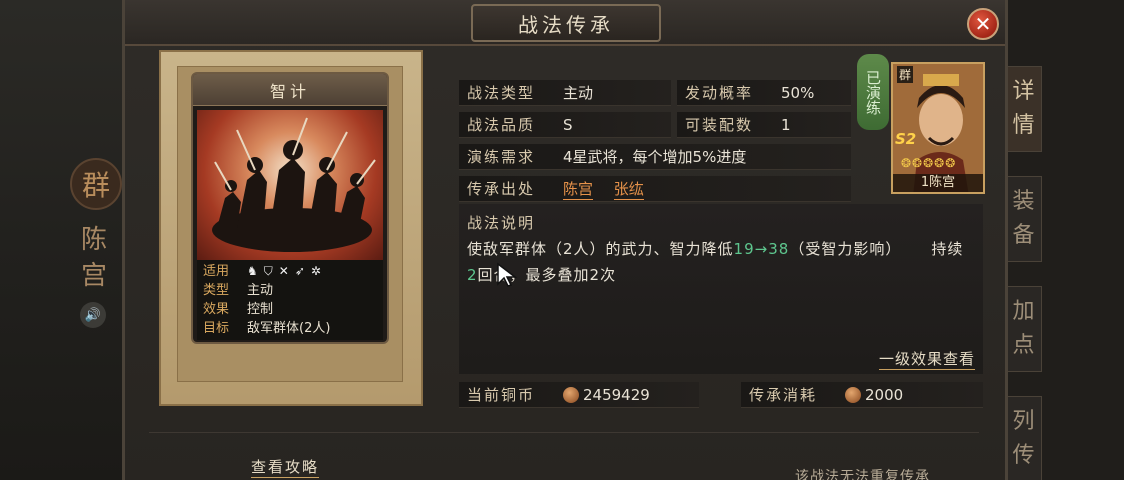 This screenshot has height=480, width=1124. What do you see at coordinates (290, 271) in the screenshot?
I see `card-apply-row: 适用 ♞ ⛉ ✕ ➶ ✲` at bounding box center [290, 271].